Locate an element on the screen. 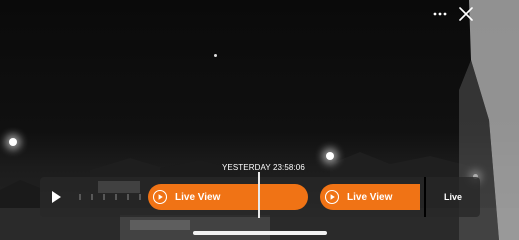 Image resolution: width=519 pixels, height=240 pixels. more-horizontal-icon is located at coordinates (440, 14).